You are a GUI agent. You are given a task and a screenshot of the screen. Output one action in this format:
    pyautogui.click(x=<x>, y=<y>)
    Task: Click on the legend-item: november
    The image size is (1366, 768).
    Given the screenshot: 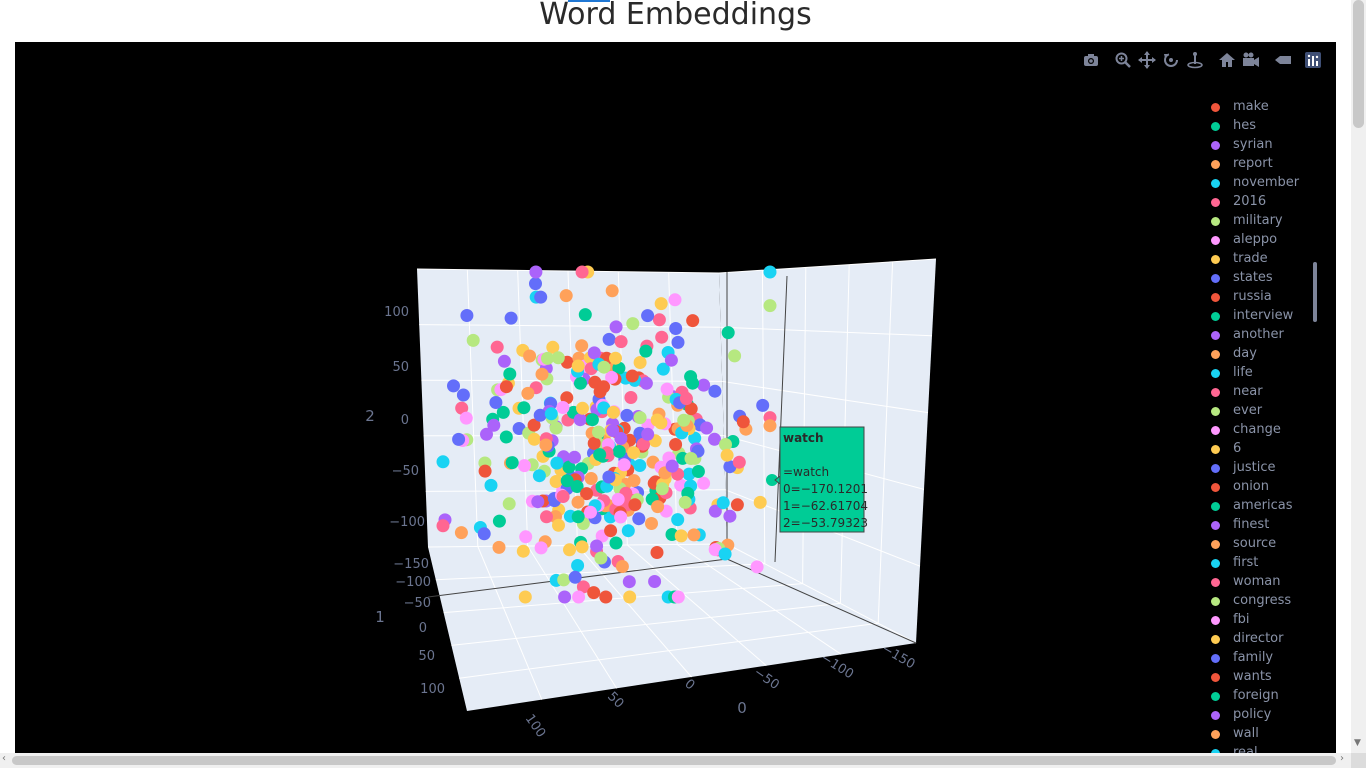 What is the action you would take?
    pyautogui.click(x=1265, y=184)
    